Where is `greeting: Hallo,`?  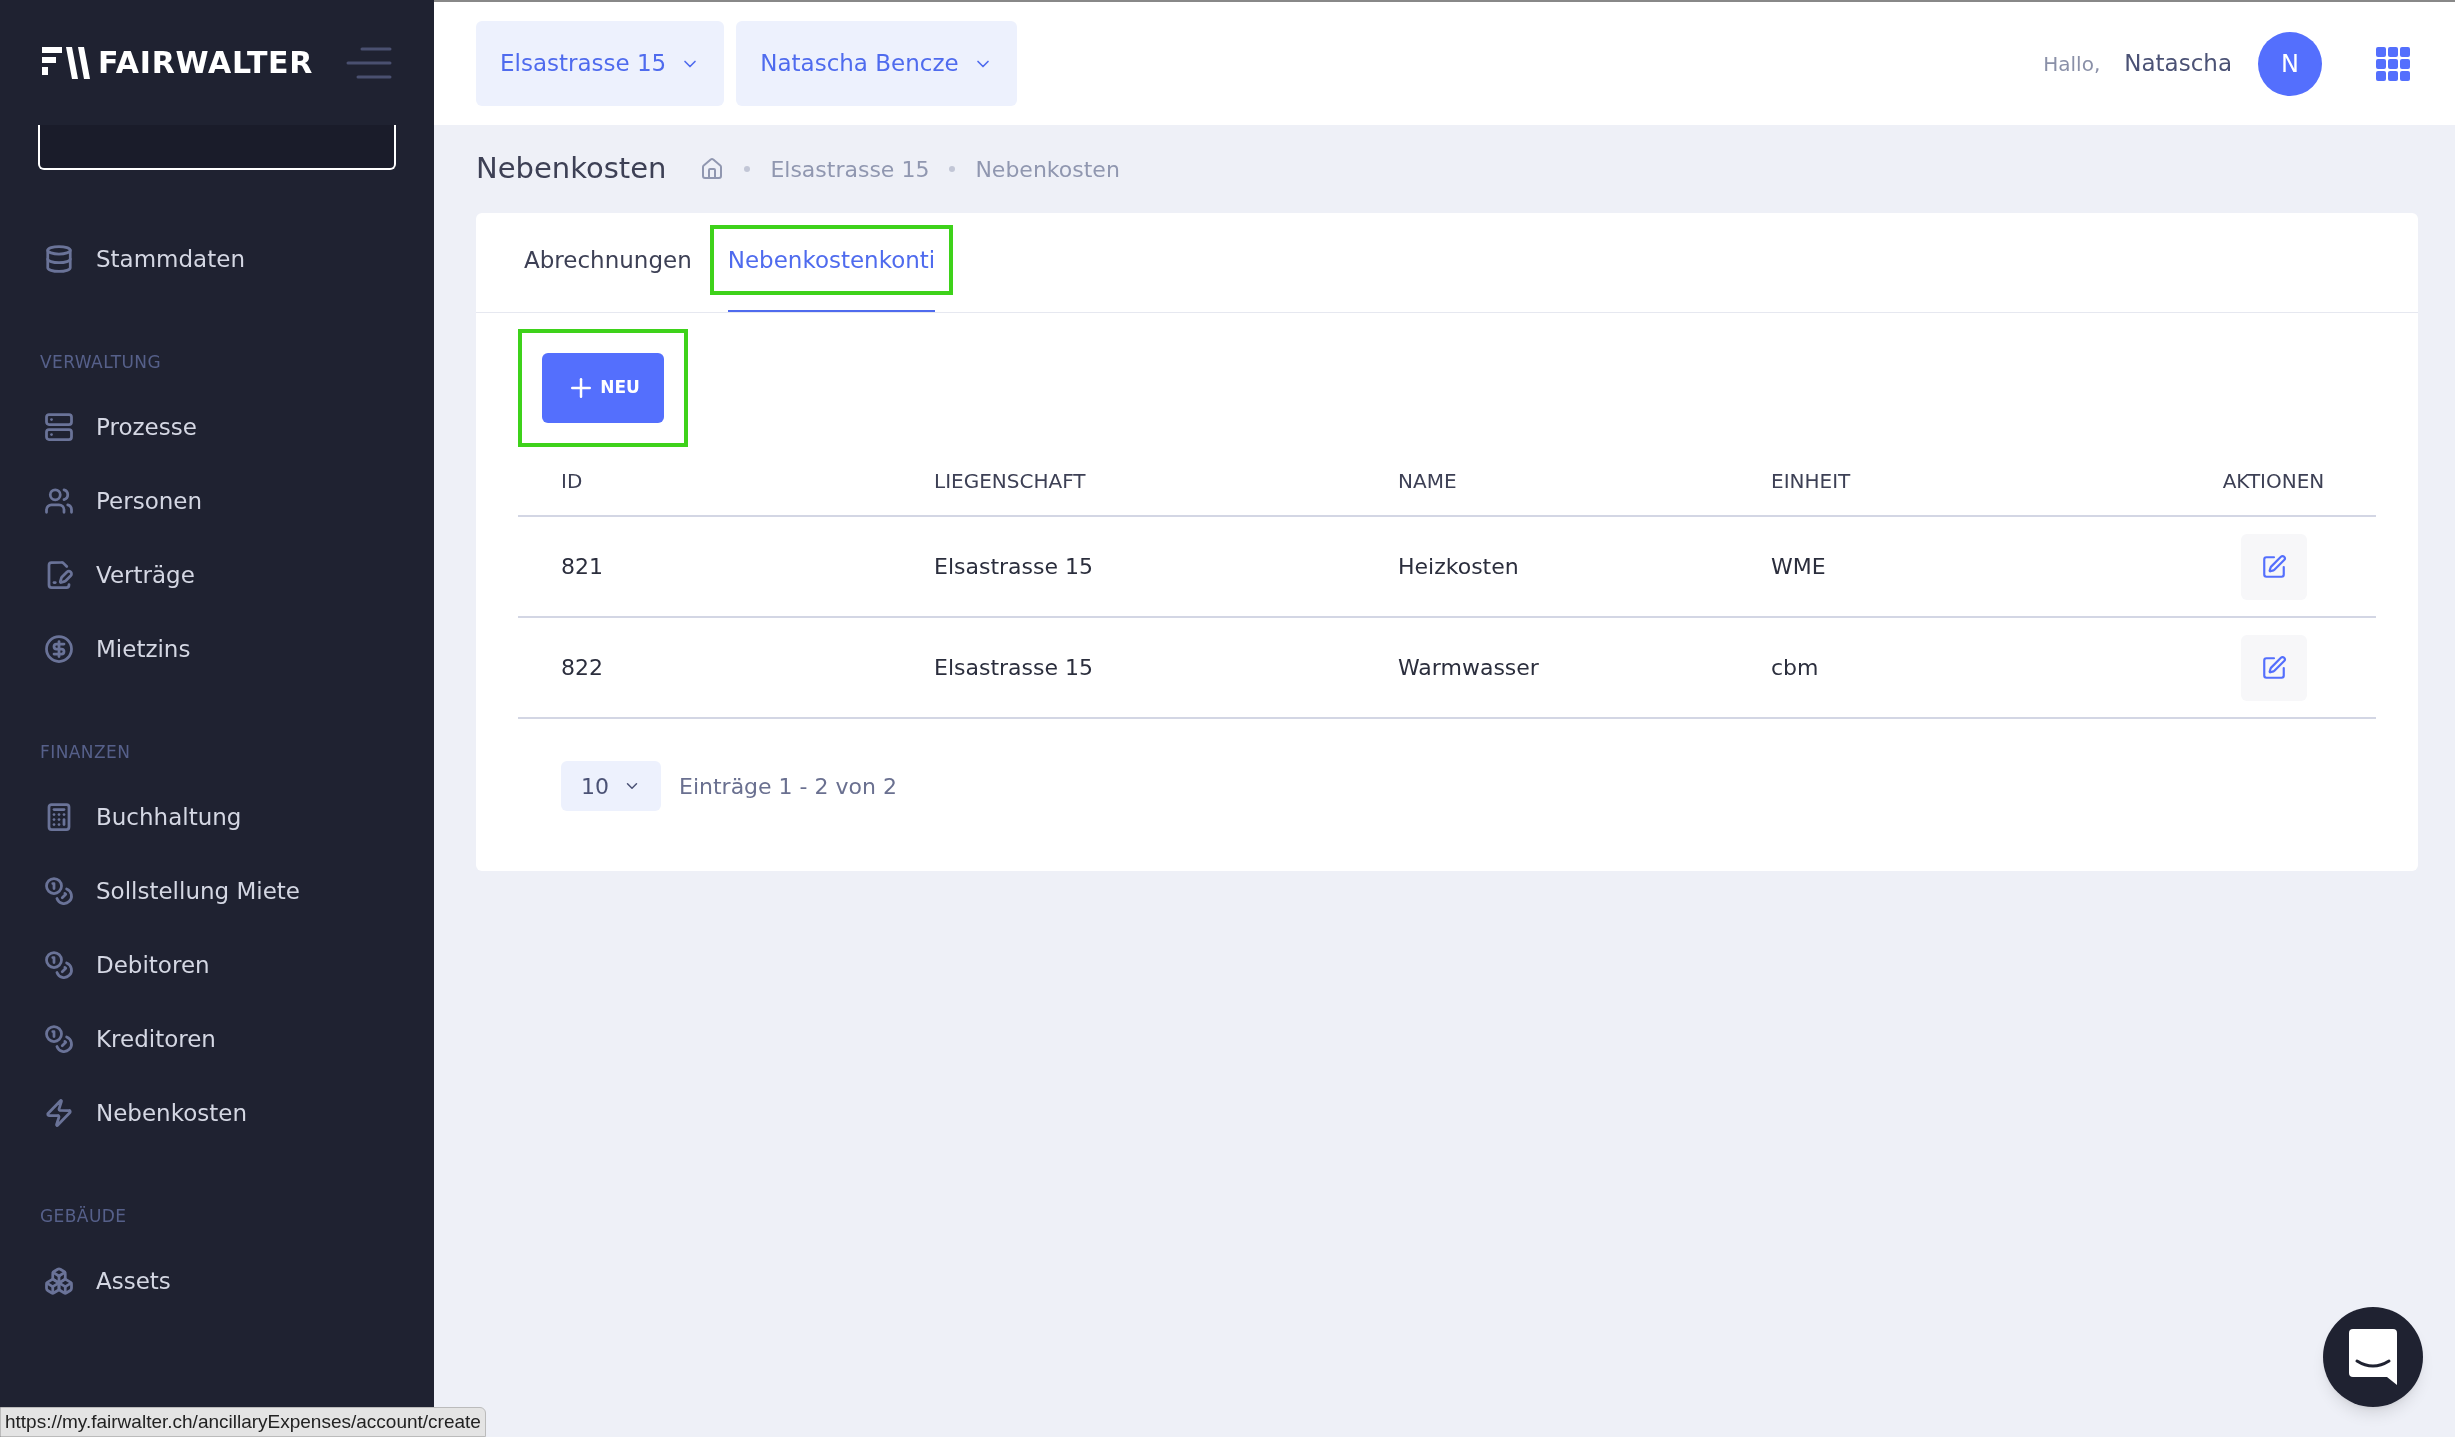 greeting: Hallo, is located at coordinates (2072, 64).